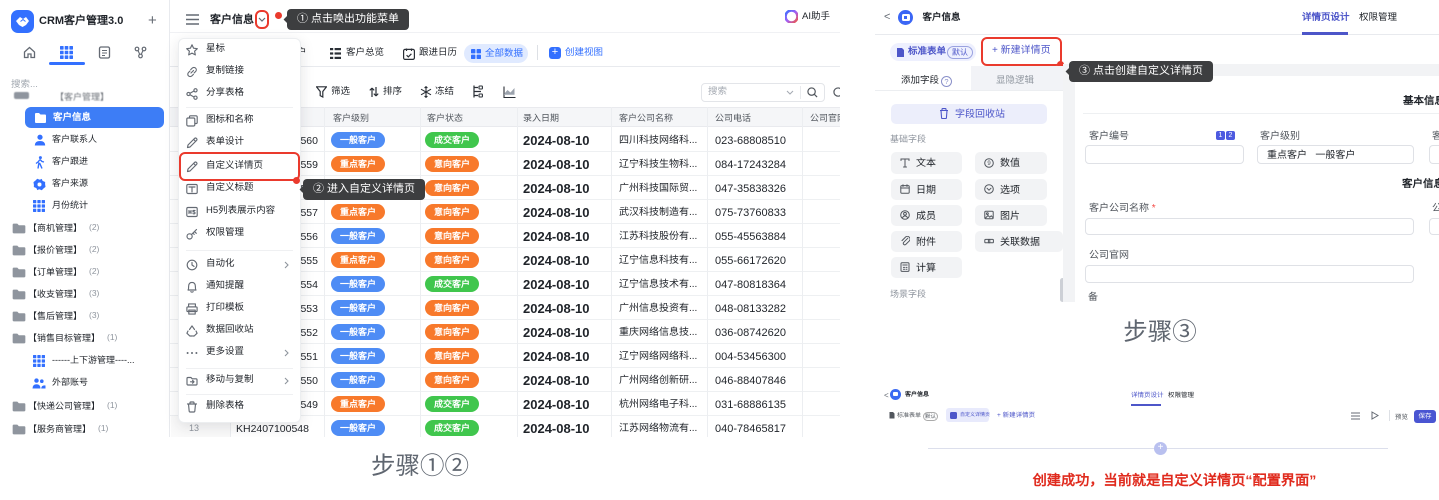 The image size is (1439, 500). I want to click on svg-text: 9, so click(989, 164).